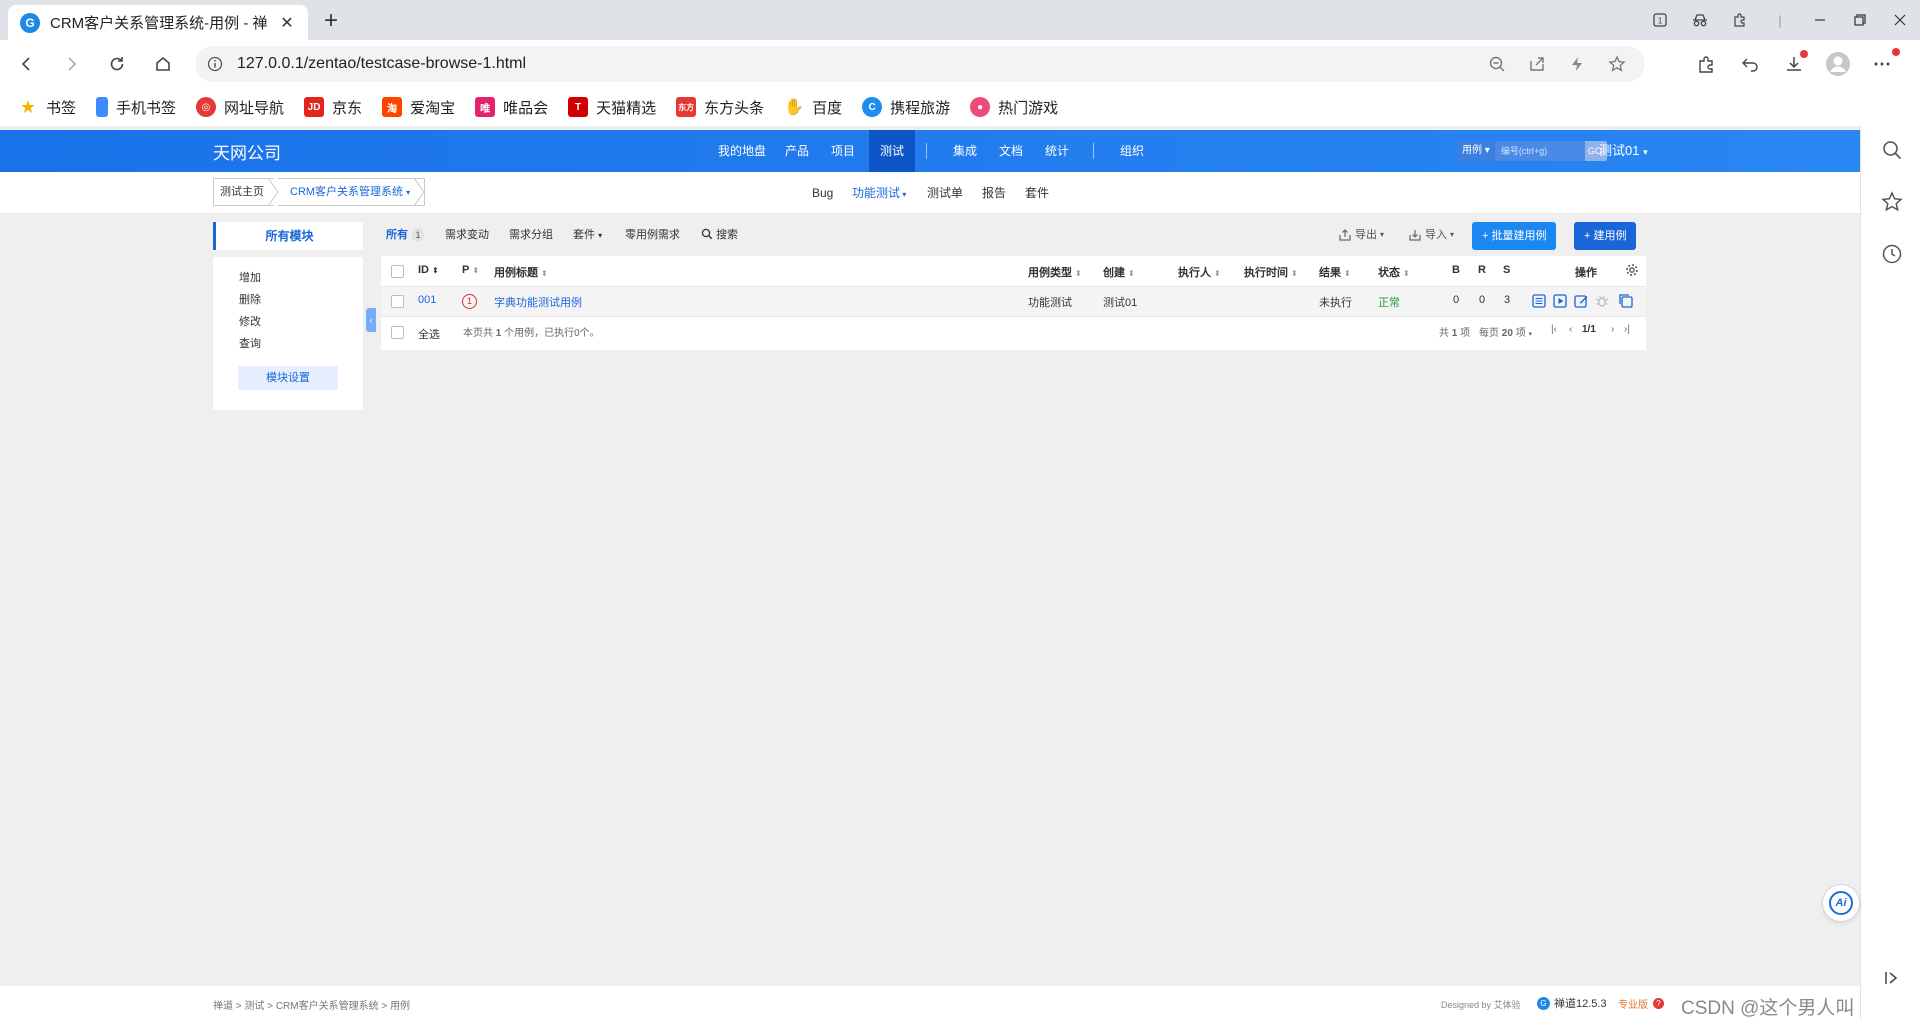 The width and height of the screenshot is (1920, 1020). Describe the element at coordinates (397, 332) in the screenshot. I see `footer-select-all-checkbox` at that location.